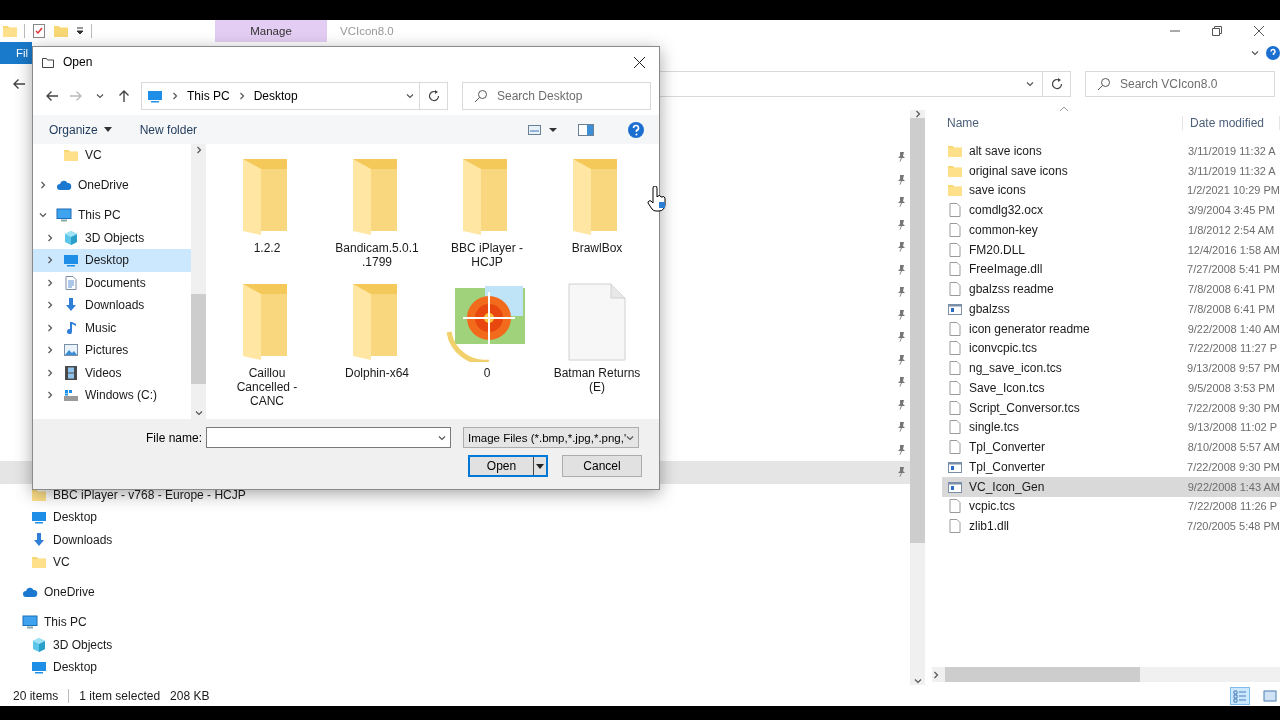  Describe the element at coordinates (120, 695) in the screenshot. I see `selection-info: 1 item selected` at that location.